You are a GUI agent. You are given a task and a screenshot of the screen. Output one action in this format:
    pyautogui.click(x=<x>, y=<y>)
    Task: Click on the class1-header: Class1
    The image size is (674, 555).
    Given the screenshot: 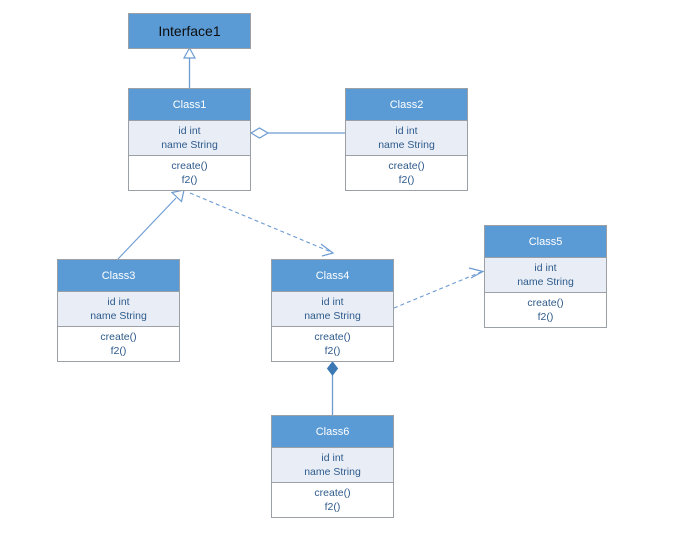 What is the action you would take?
    pyautogui.click(x=189, y=104)
    